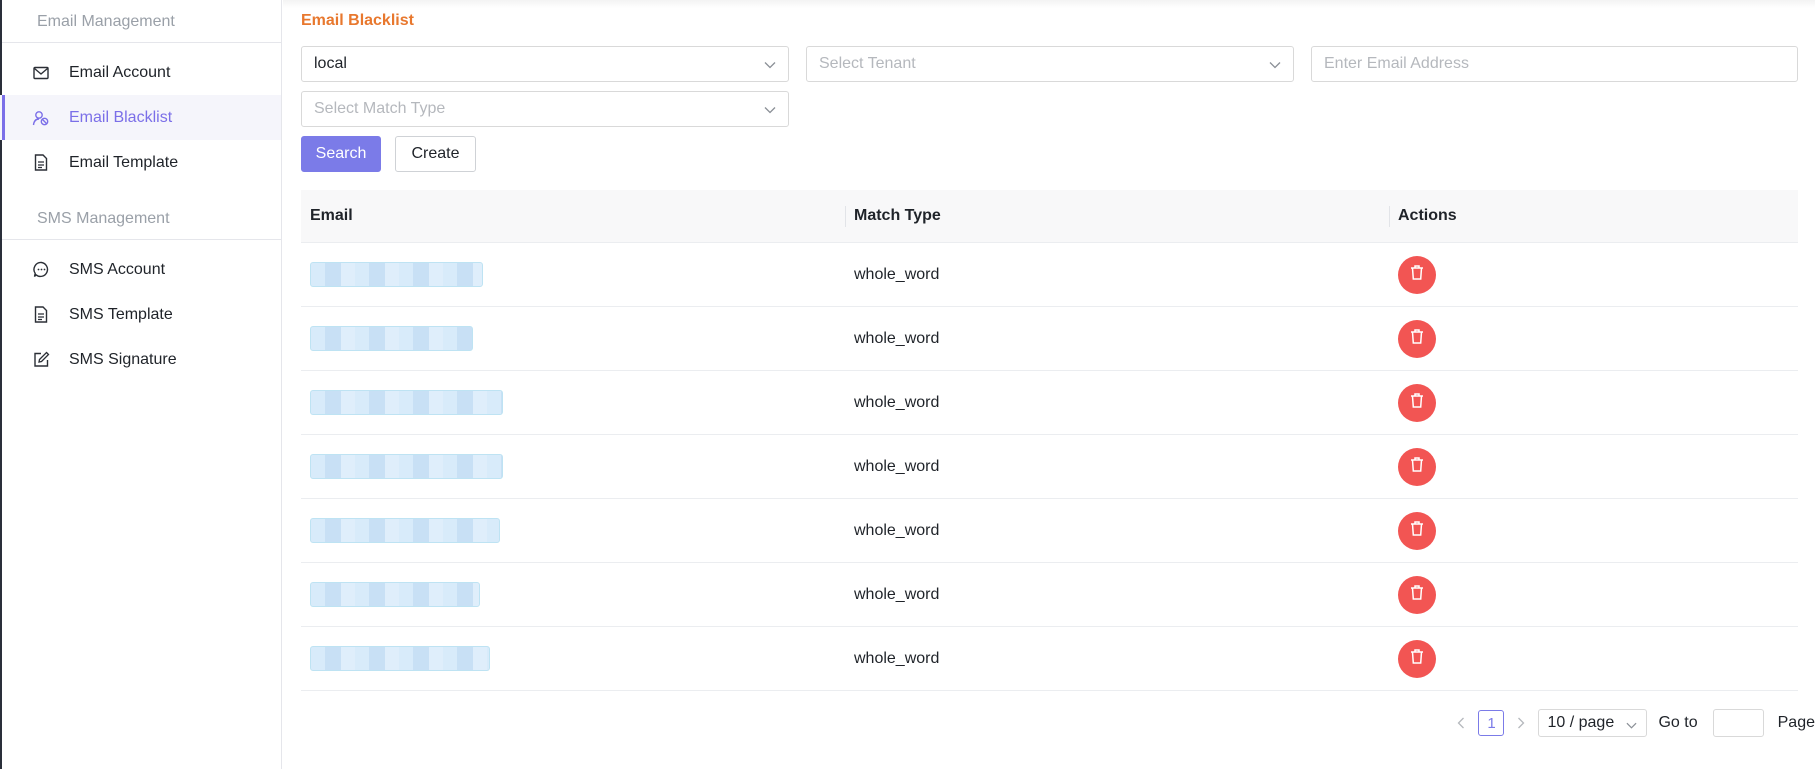  Describe the element at coordinates (545, 109) in the screenshot. I see `match-type-select: Select Match Type` at that location.